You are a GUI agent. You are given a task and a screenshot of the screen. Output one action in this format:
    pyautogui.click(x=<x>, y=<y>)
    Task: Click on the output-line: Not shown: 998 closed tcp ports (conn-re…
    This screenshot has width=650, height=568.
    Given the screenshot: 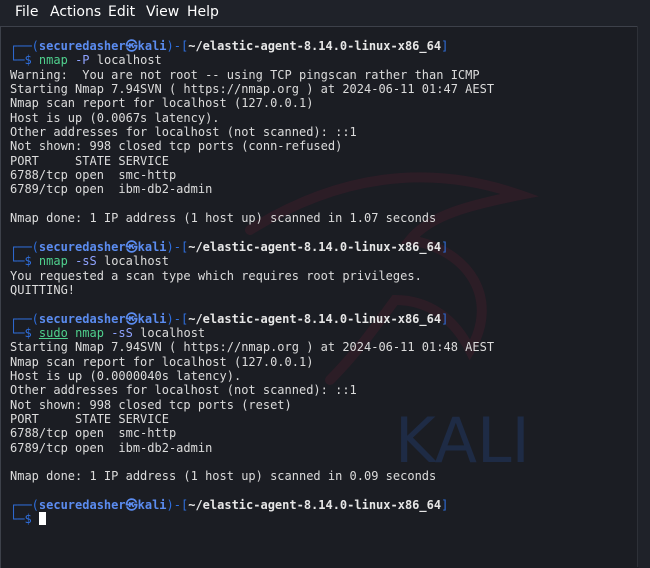 What is the action you would take?
    pyautogui.click(x=176, y=146)
    